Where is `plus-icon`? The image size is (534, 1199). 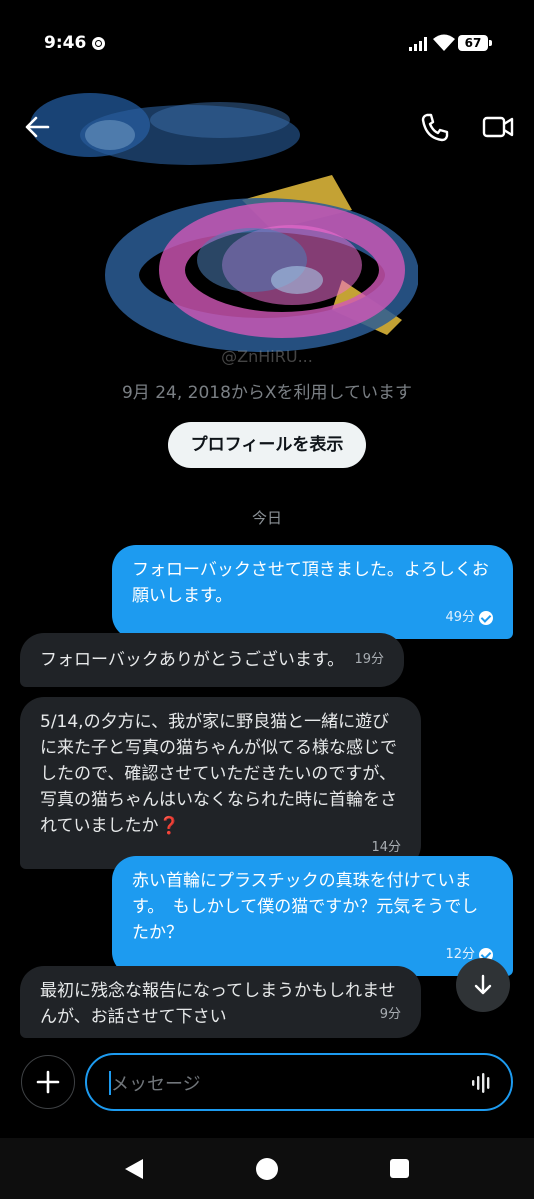 plus-icon is located at coordinates (48, 1082).